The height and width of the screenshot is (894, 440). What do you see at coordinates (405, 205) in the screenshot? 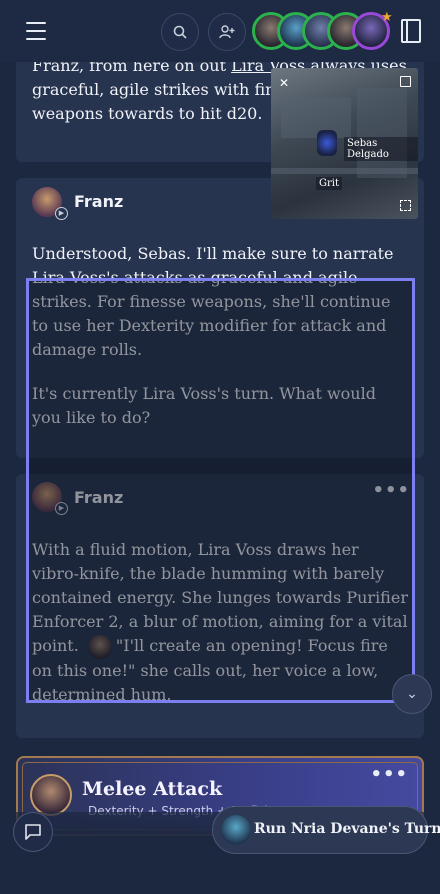
I see `fullscreen-icon` at bounding box center [405, 205].